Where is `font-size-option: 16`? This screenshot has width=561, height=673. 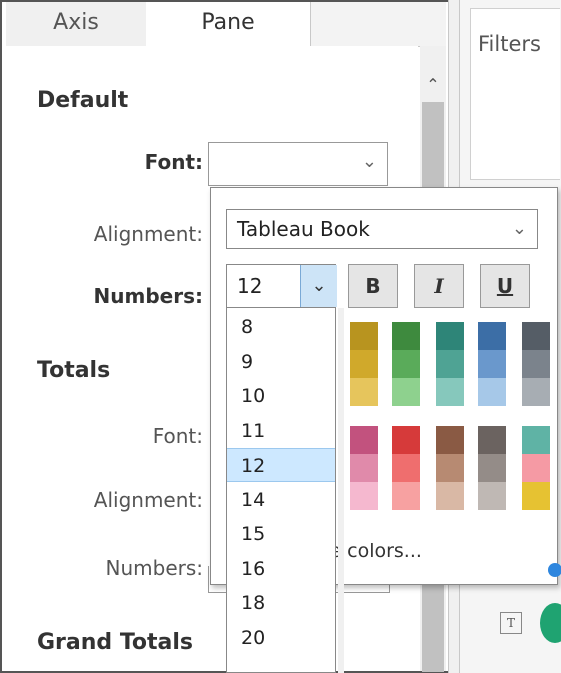 font-size-option: 16 is located at coordinates (281, 569).